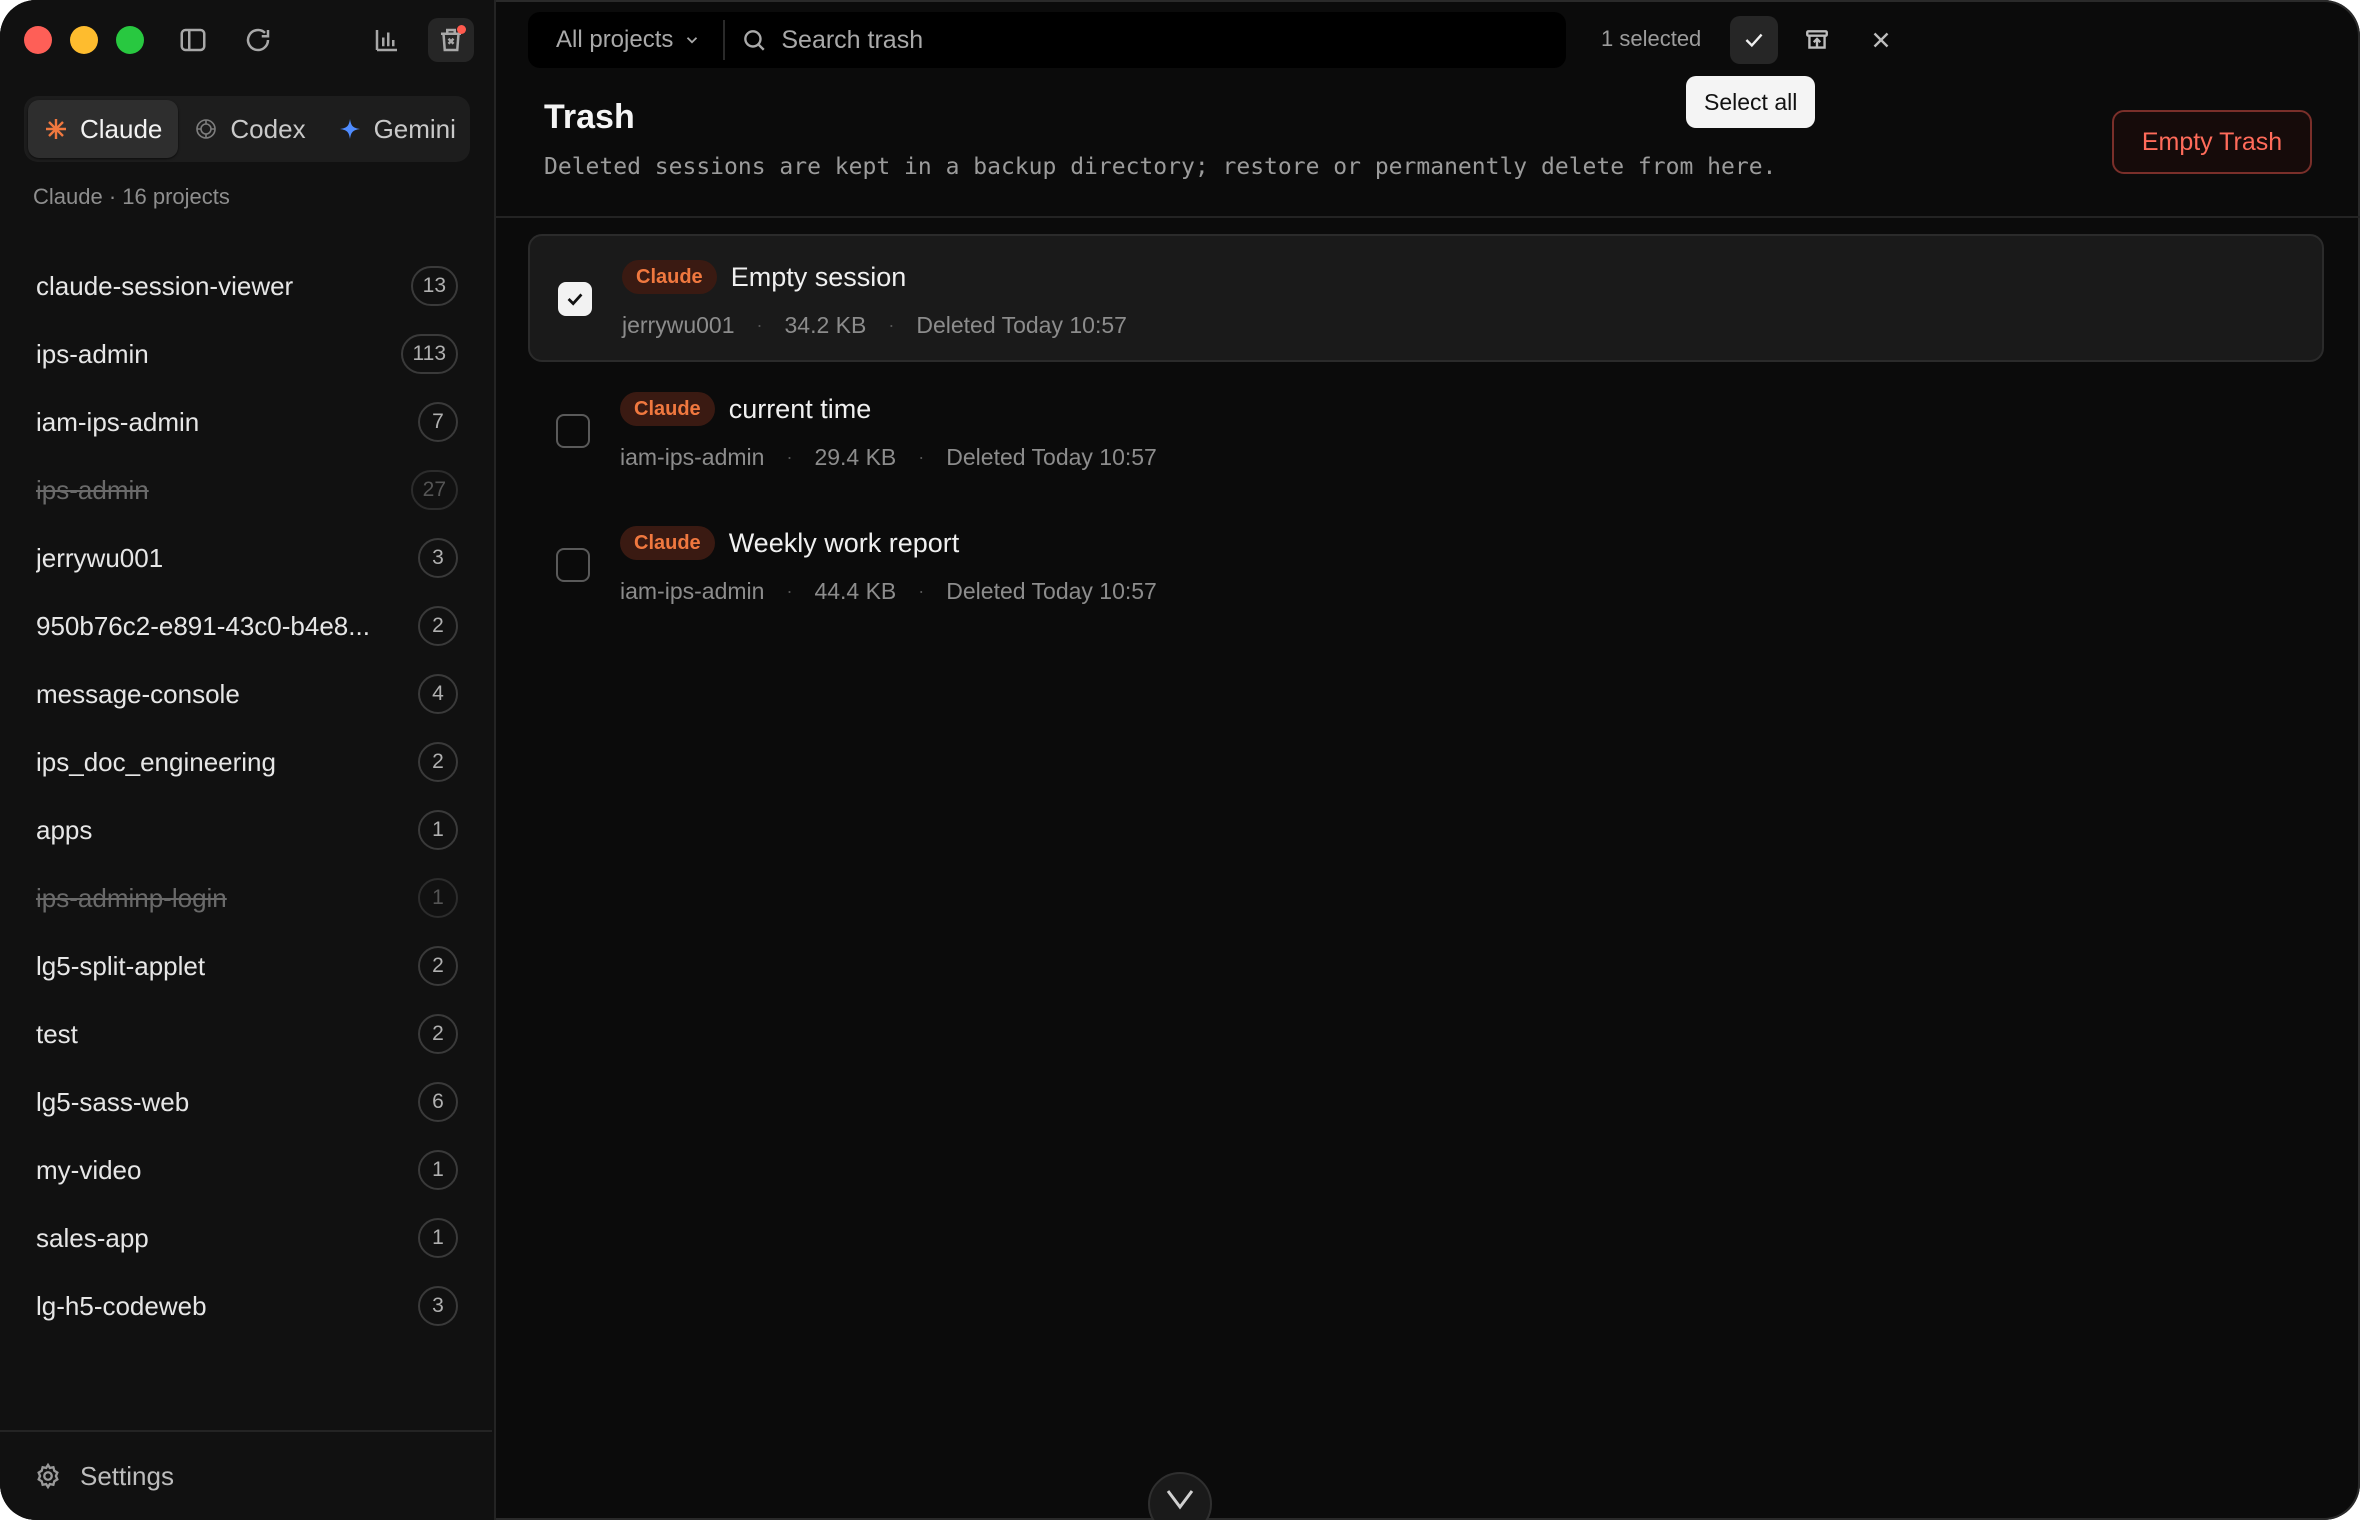 The width and height of the screenshot is (2360, 1520). Describe the element at coordinates (247, 1102) in the screenshot. I see `project-item: lg5-sass-web 6` at that location.